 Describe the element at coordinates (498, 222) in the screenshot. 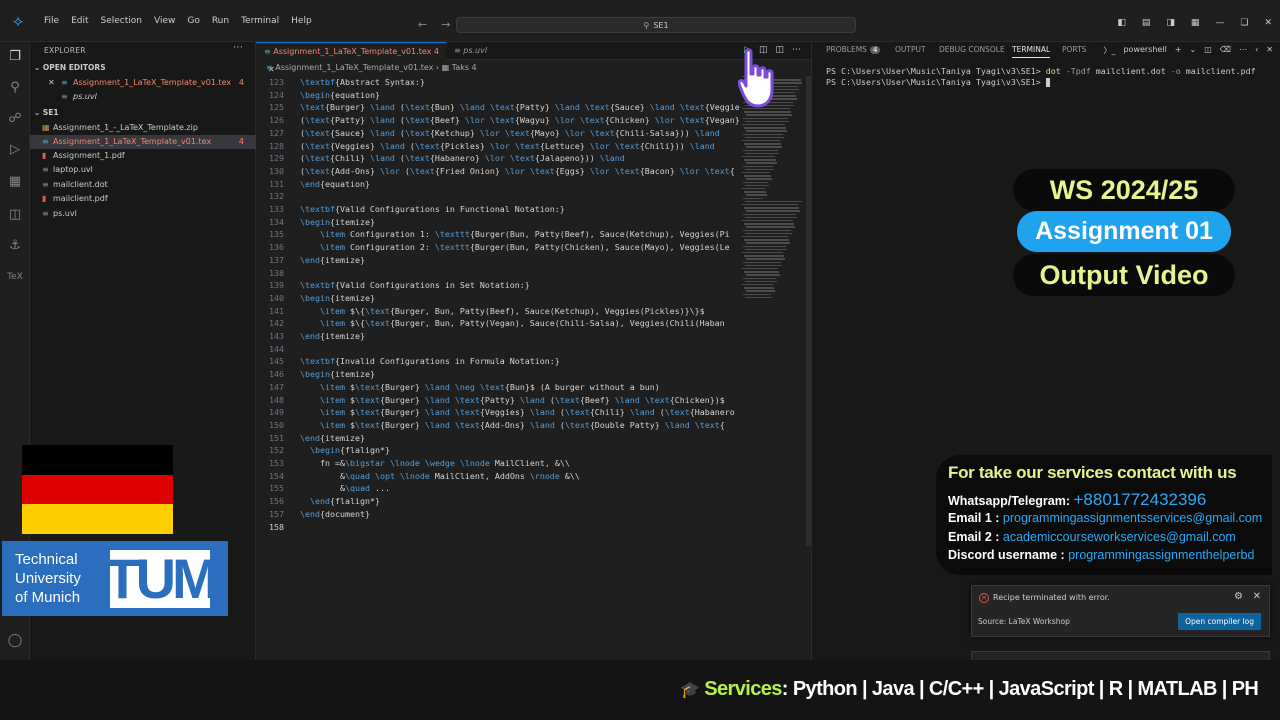

I see `code-line: 134 \begin{itemize}` at that location.